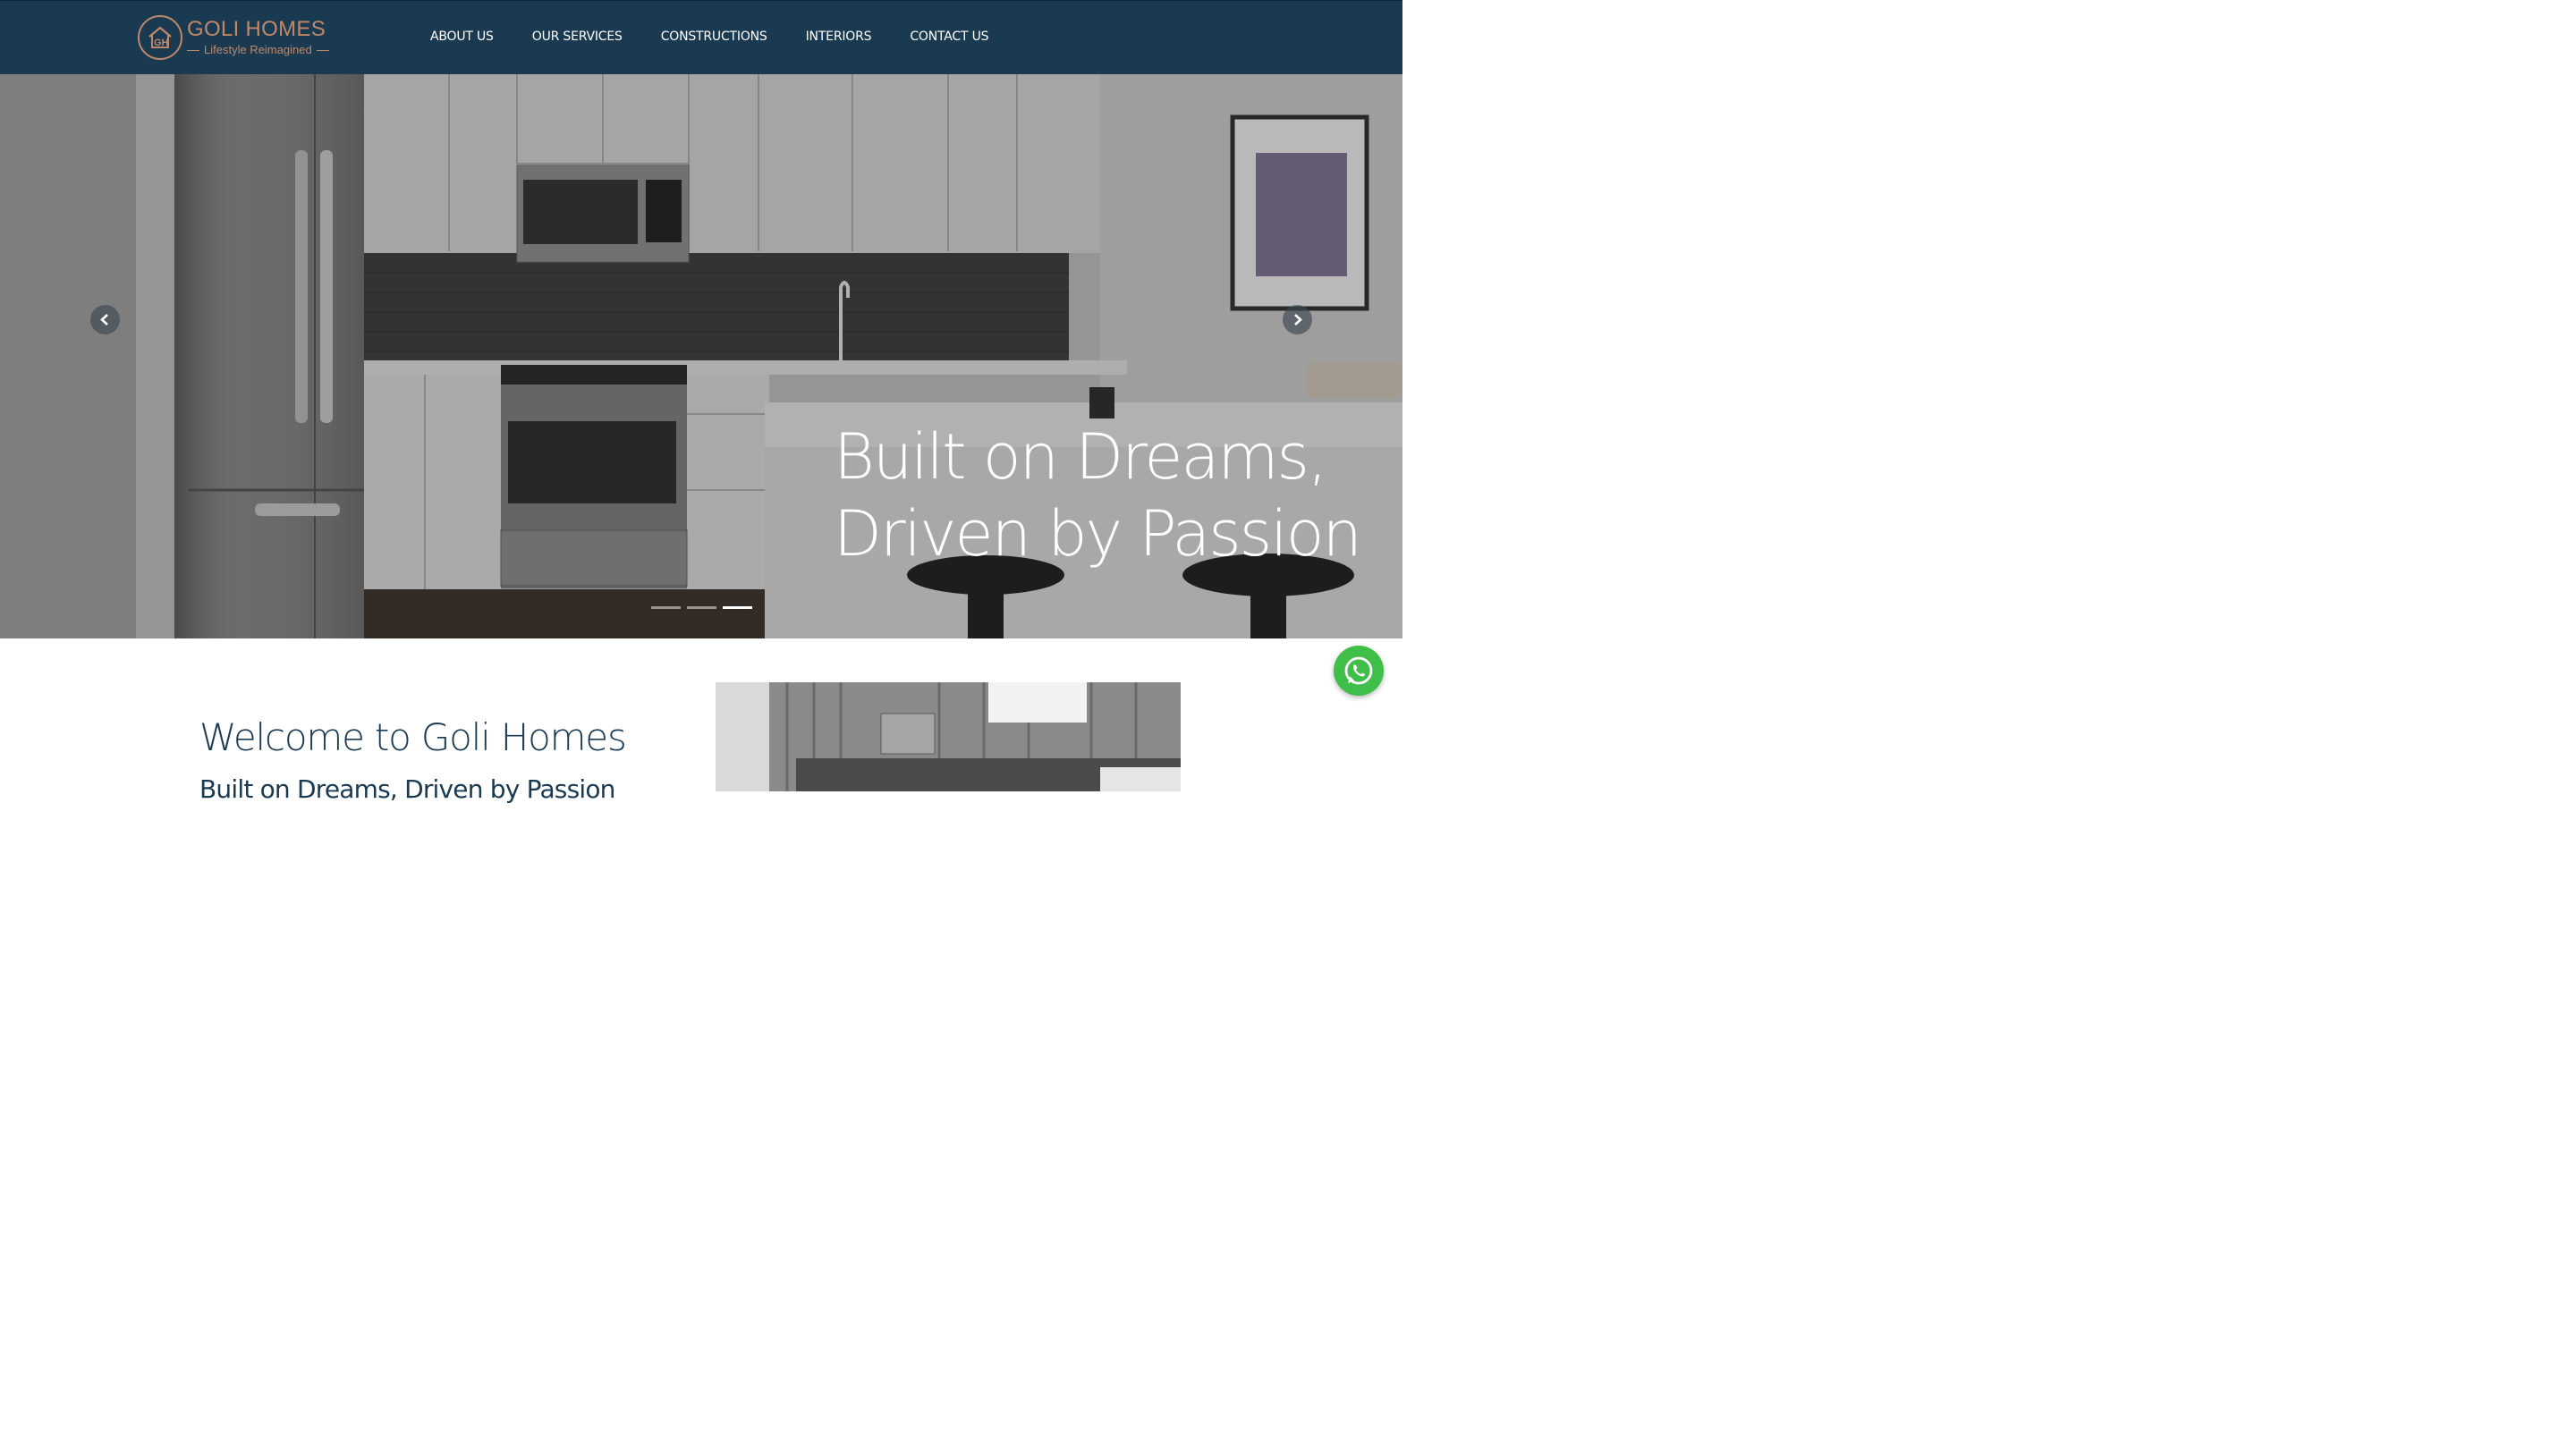 The width and height of the screenshot is (2576, 1454). What do you see at coordinates (161, 43) in the screenshot?
I see `svg-text: GH` at bounding box center [161, 43].